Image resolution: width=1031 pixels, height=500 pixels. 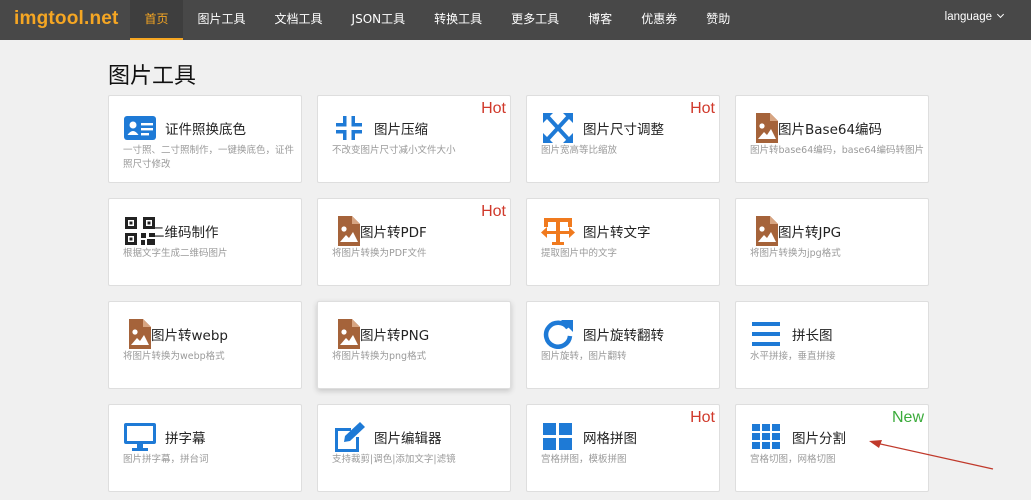 I want to click on nav-item-doc-tools: 文档工具, so click(x=298, y=20).